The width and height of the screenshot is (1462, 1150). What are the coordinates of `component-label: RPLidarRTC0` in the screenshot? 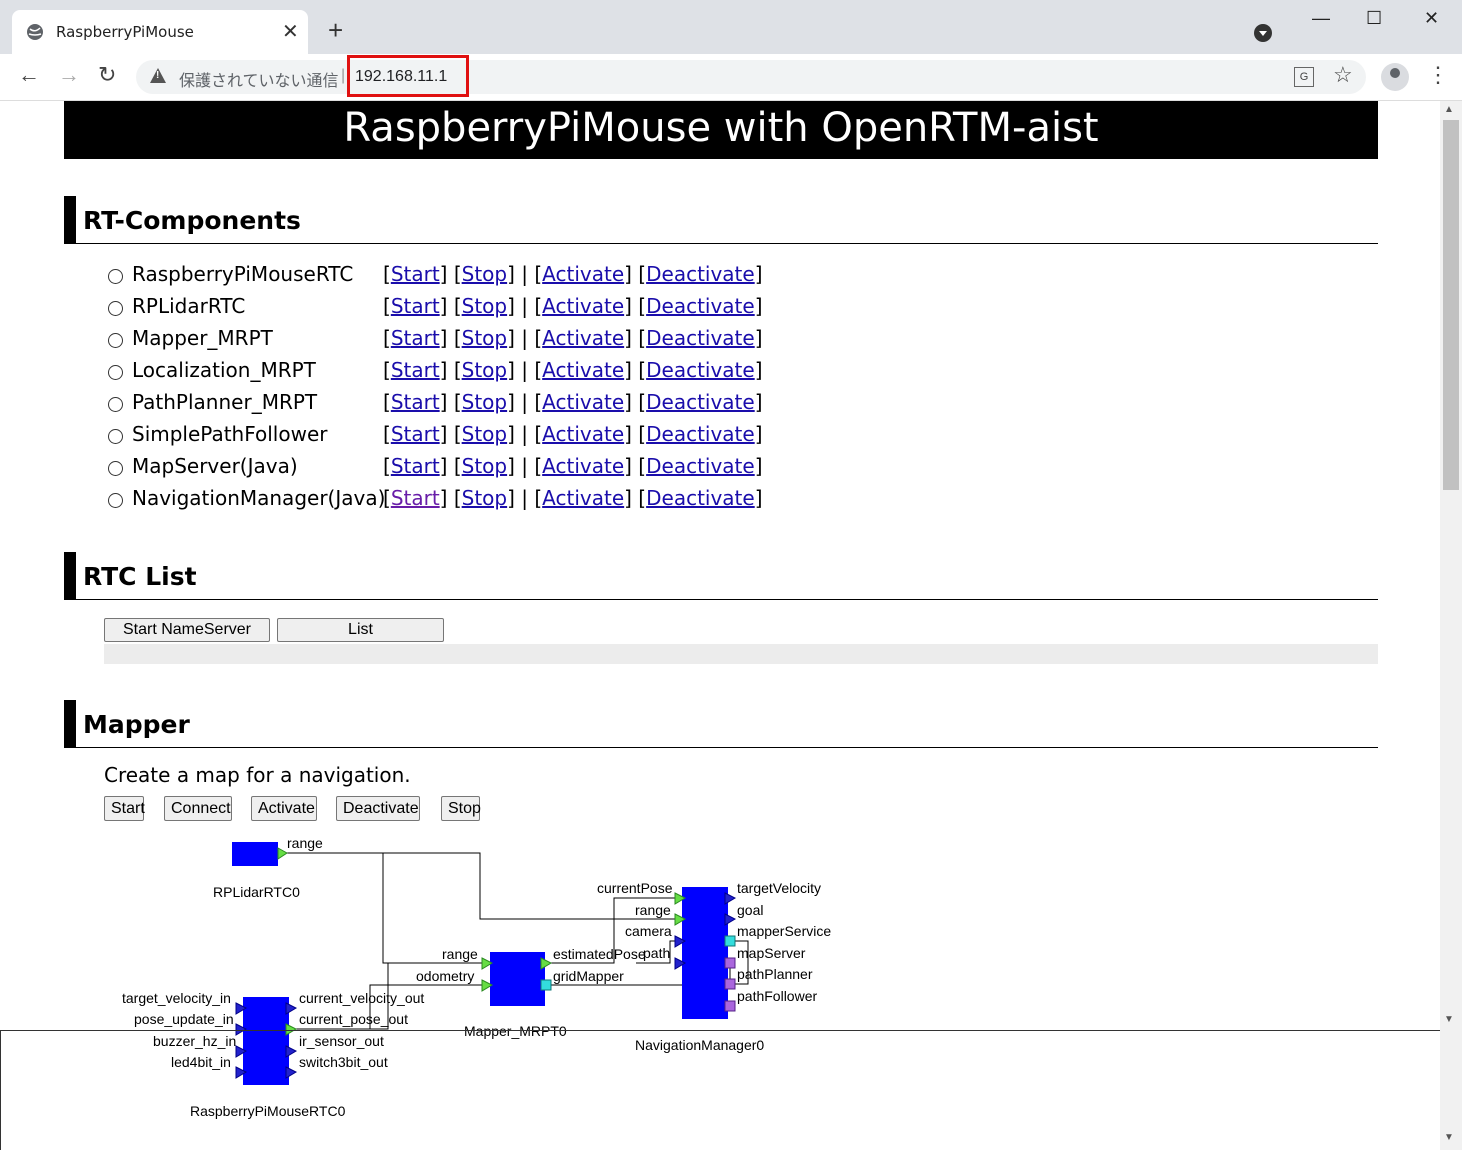 It's located at (256, 892).